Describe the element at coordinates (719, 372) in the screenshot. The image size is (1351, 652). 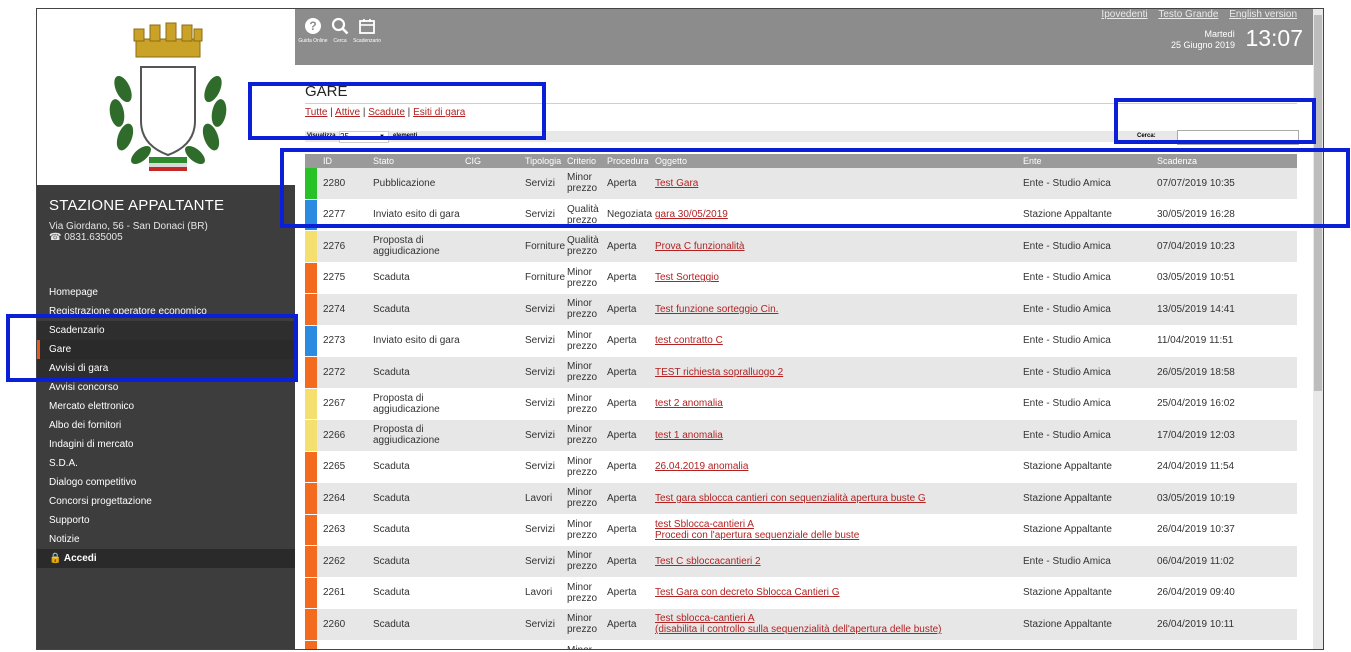
I see `gara-link: TEST richiesta sopralluogo 2` at that location.